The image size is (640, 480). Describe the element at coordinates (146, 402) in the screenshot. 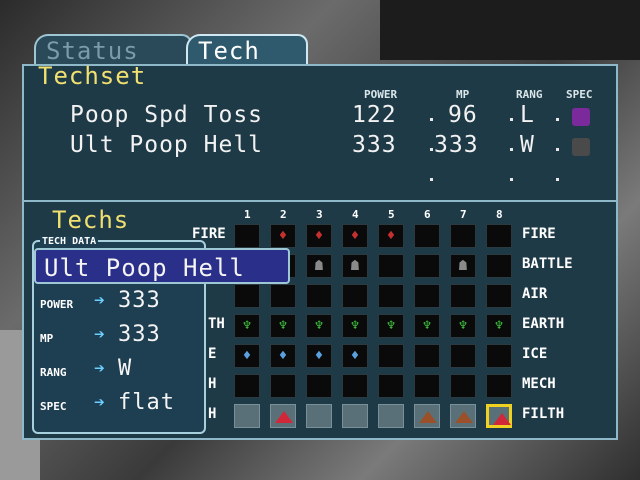

I see `tech-data-spec-value: flat` at that location.